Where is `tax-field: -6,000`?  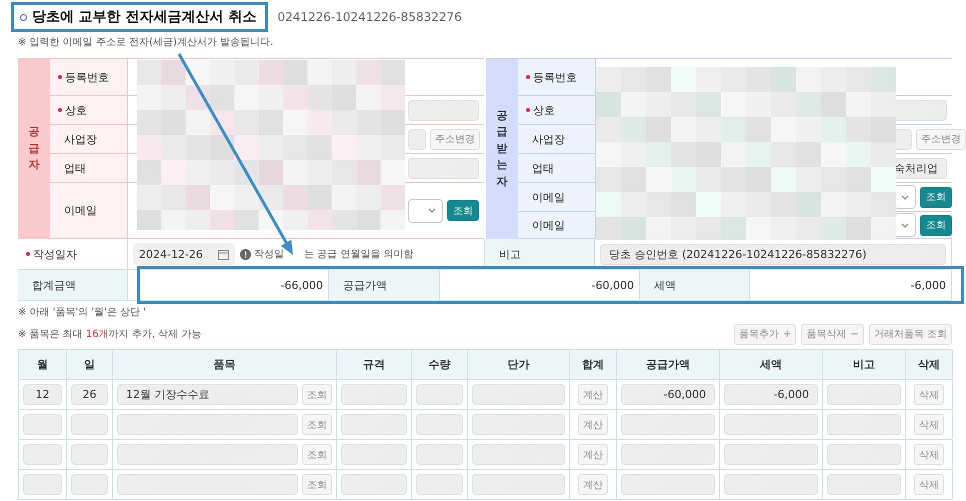
tax-field: -6,000 is located at coordinates (771, 394).